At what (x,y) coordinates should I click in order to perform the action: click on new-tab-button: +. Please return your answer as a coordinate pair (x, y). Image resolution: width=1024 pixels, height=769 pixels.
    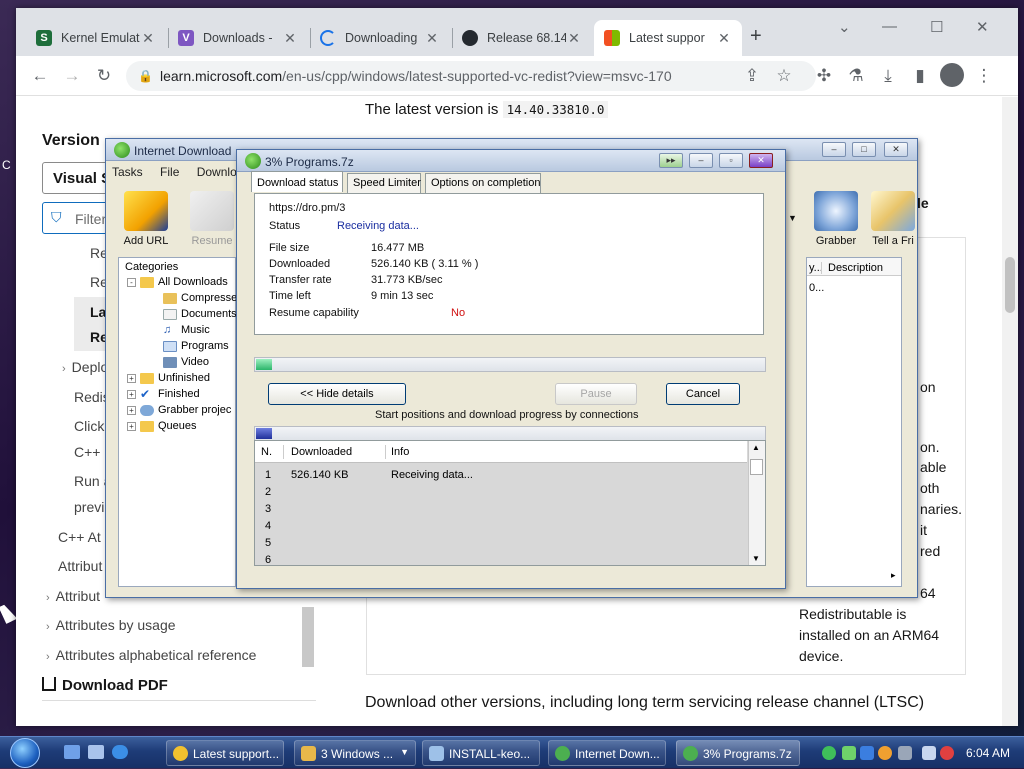
    Looking at the image, I should click on (756, 36).